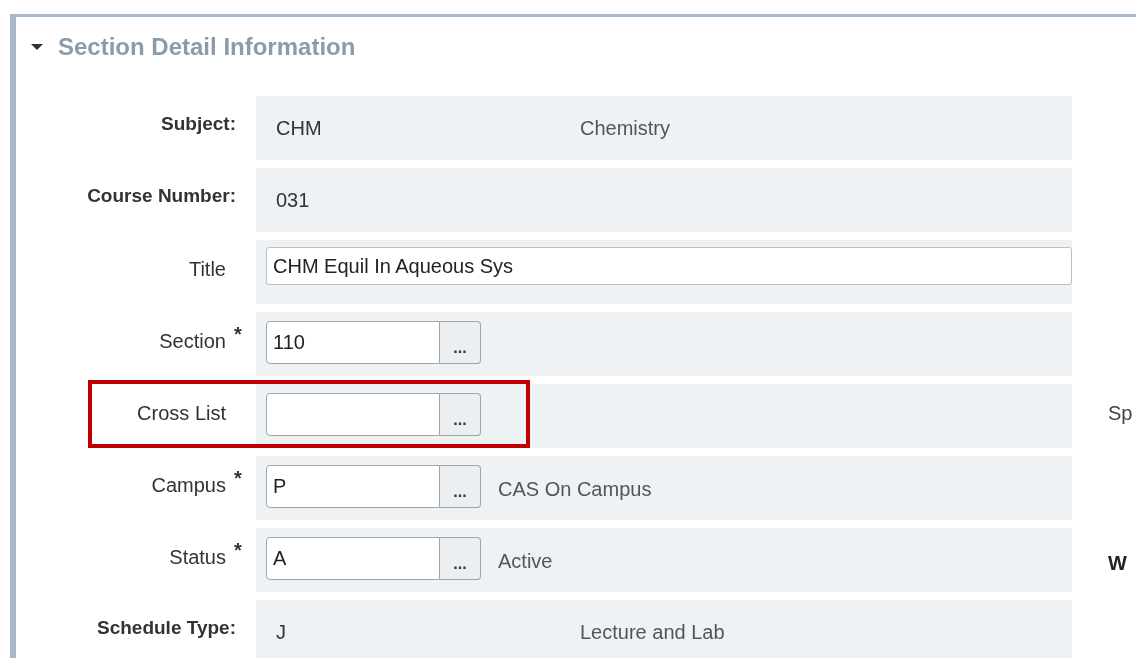 The height and width of the screenshot is (658, 1136). Describe the element at coordinates (281, 632) in the screenshot. I see `field-value: J` at that location.